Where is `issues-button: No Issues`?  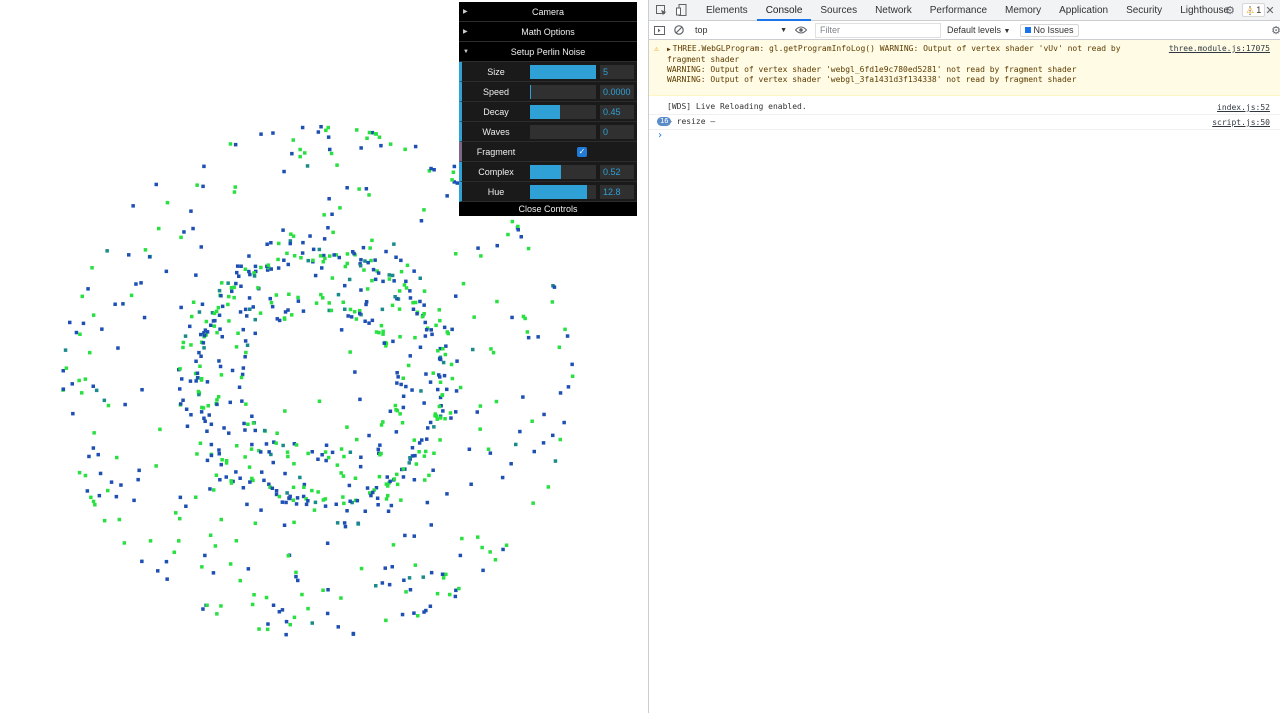
issues-button: No Issues is located at coordinates (1049, 30).